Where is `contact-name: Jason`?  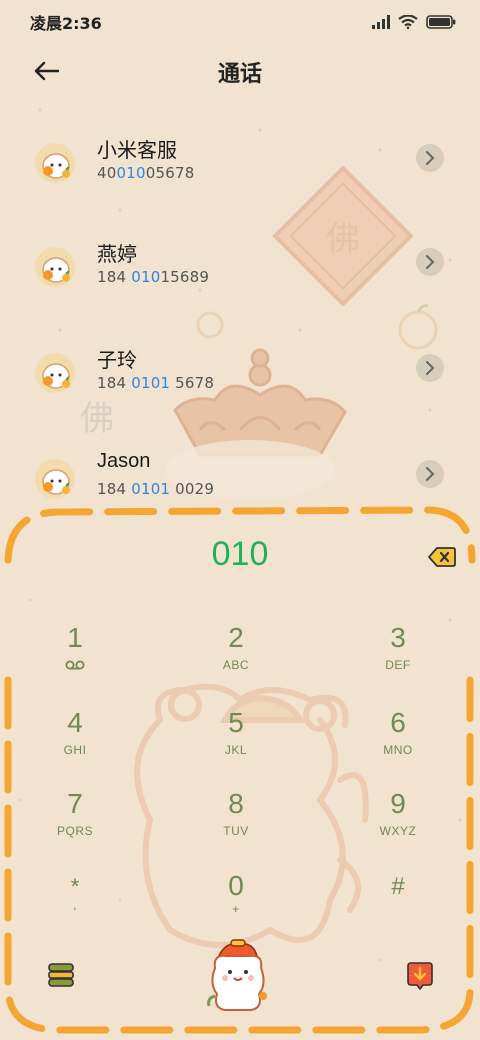
contact-name: Jason is located at coordinates (124, 461).